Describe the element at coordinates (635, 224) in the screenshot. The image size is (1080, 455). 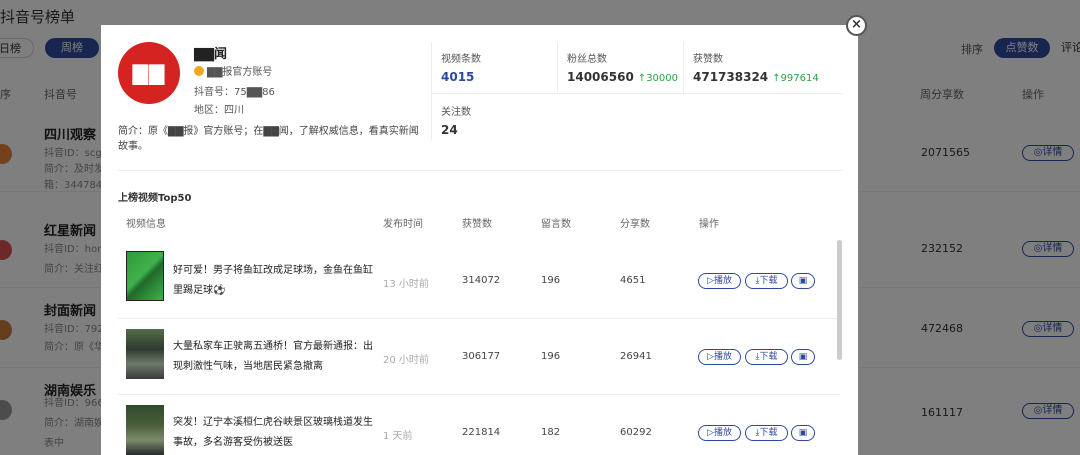
I see `col-shares: 分享数` at that location.